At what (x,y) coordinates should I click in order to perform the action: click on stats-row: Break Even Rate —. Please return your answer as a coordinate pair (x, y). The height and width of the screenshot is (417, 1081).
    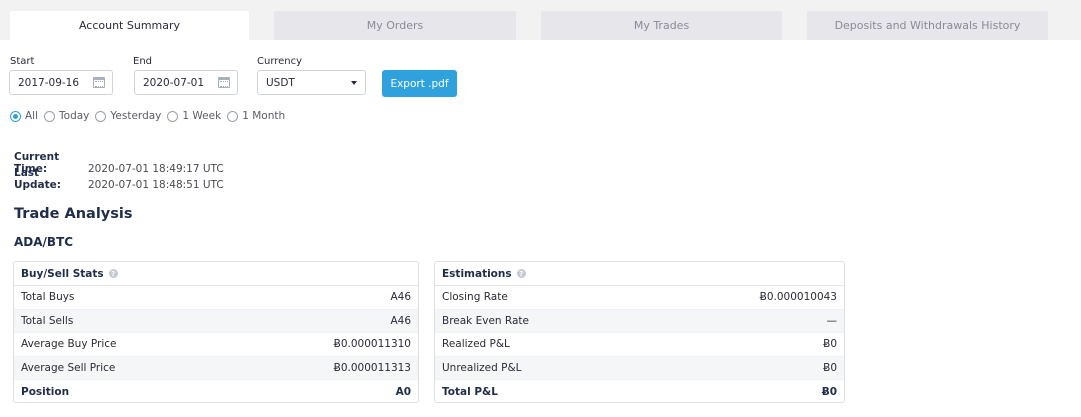
    Looking at the image, I should click on (639, 321).